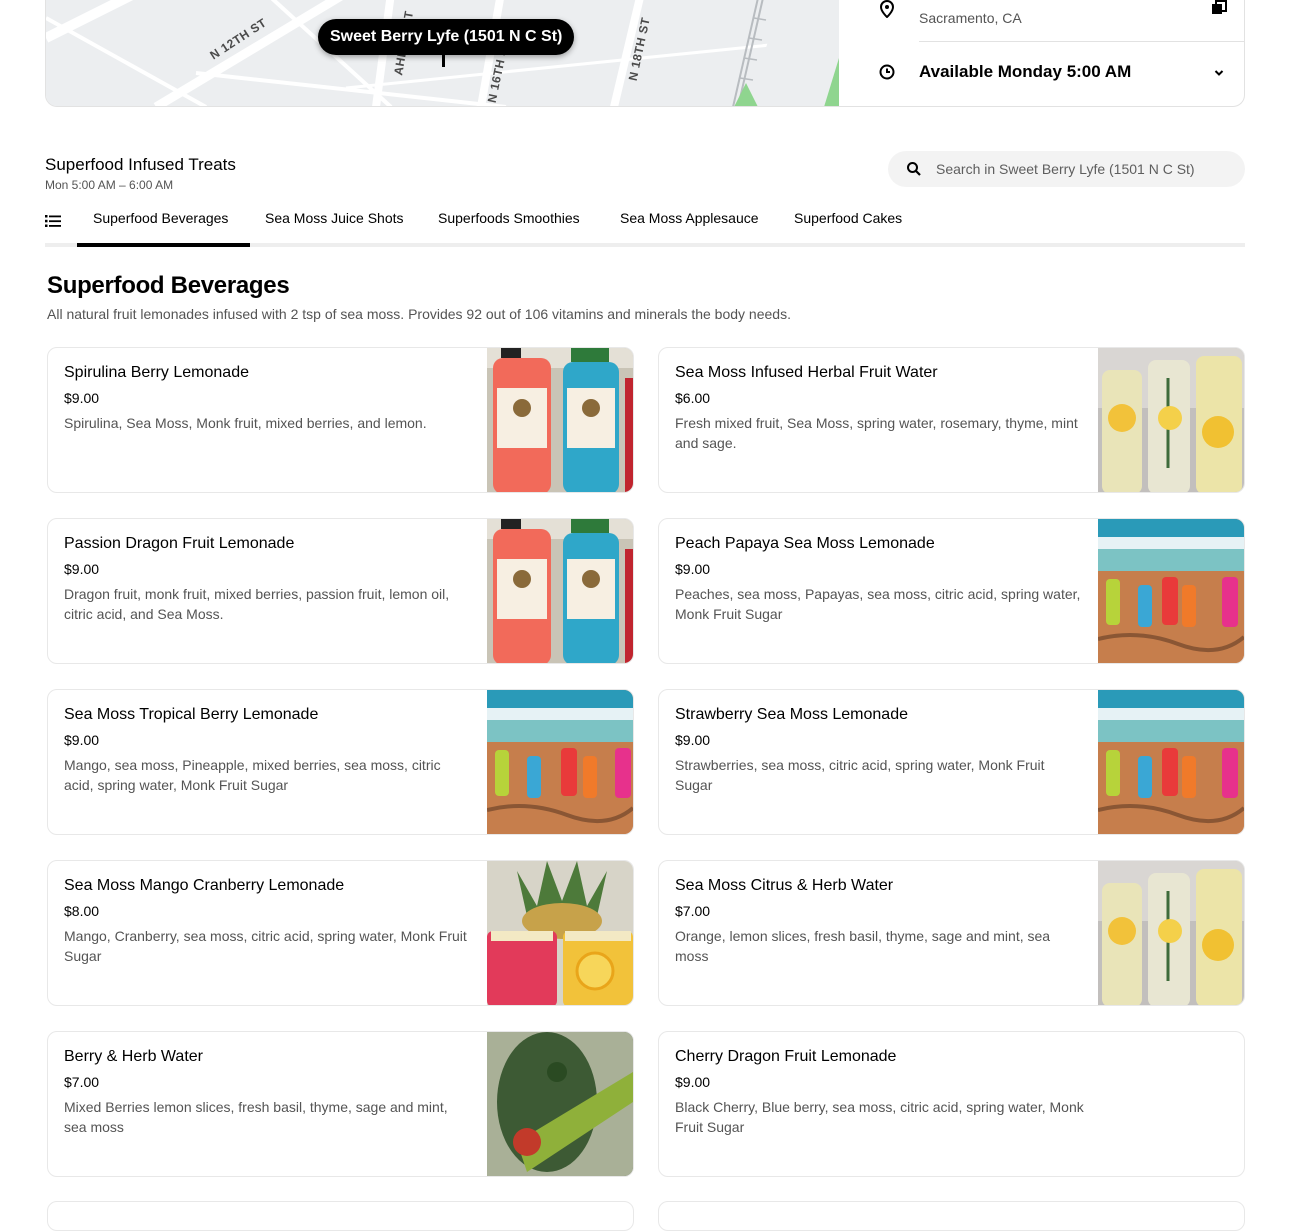  What do you see at coordinates (109, 185) in the screenshot?
I see `menu-hours: Mon 5:00 AM – 6:00 AM` at bounding box center [109, 185].